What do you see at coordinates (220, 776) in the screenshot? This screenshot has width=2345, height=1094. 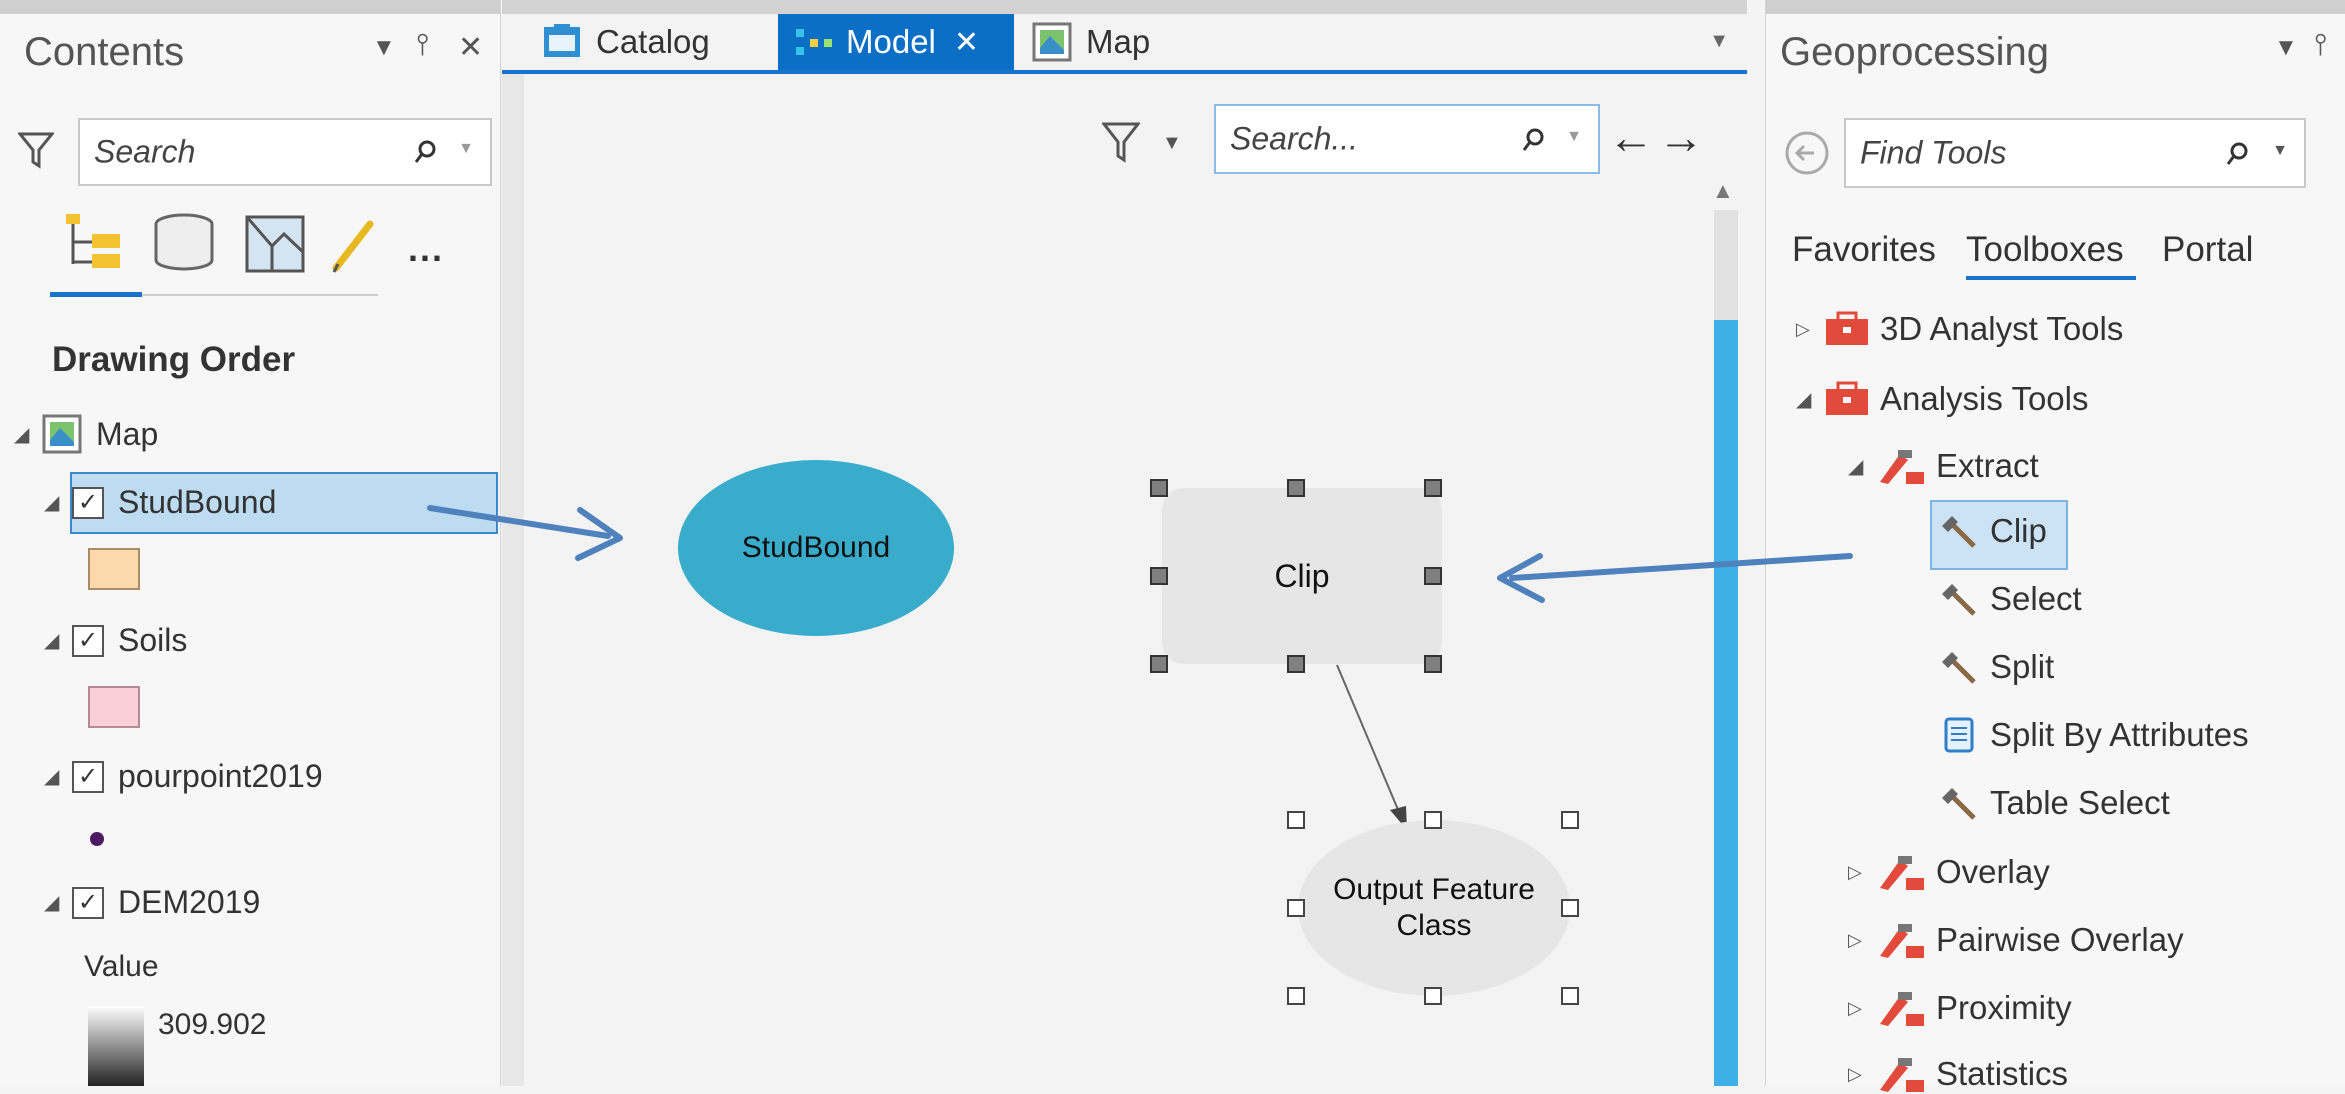 I see `layer-label: pourpoint2019` at bounding box center [220, 776].